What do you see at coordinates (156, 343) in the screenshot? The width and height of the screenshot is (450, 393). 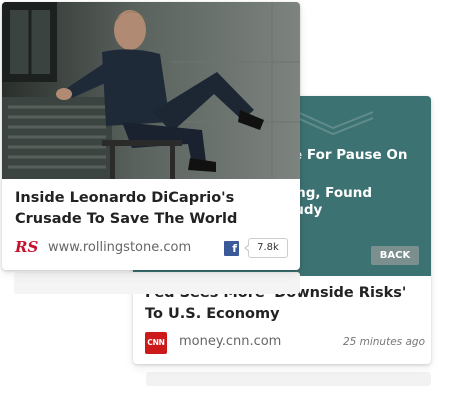 I see `cnn-logo-icon: CNN` at bounding box center [156, 343].